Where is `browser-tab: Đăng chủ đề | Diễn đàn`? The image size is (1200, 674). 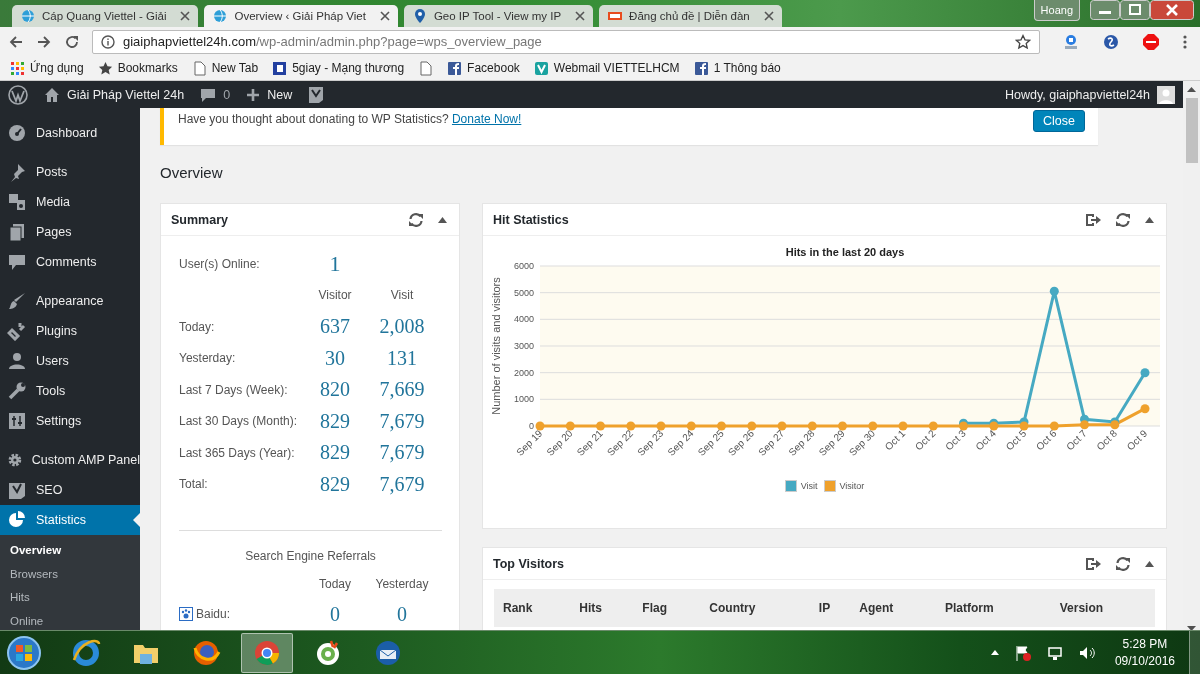
browser-tab: Đăng chủ đề | Diễn đàn is located at coordinates (690, 16).